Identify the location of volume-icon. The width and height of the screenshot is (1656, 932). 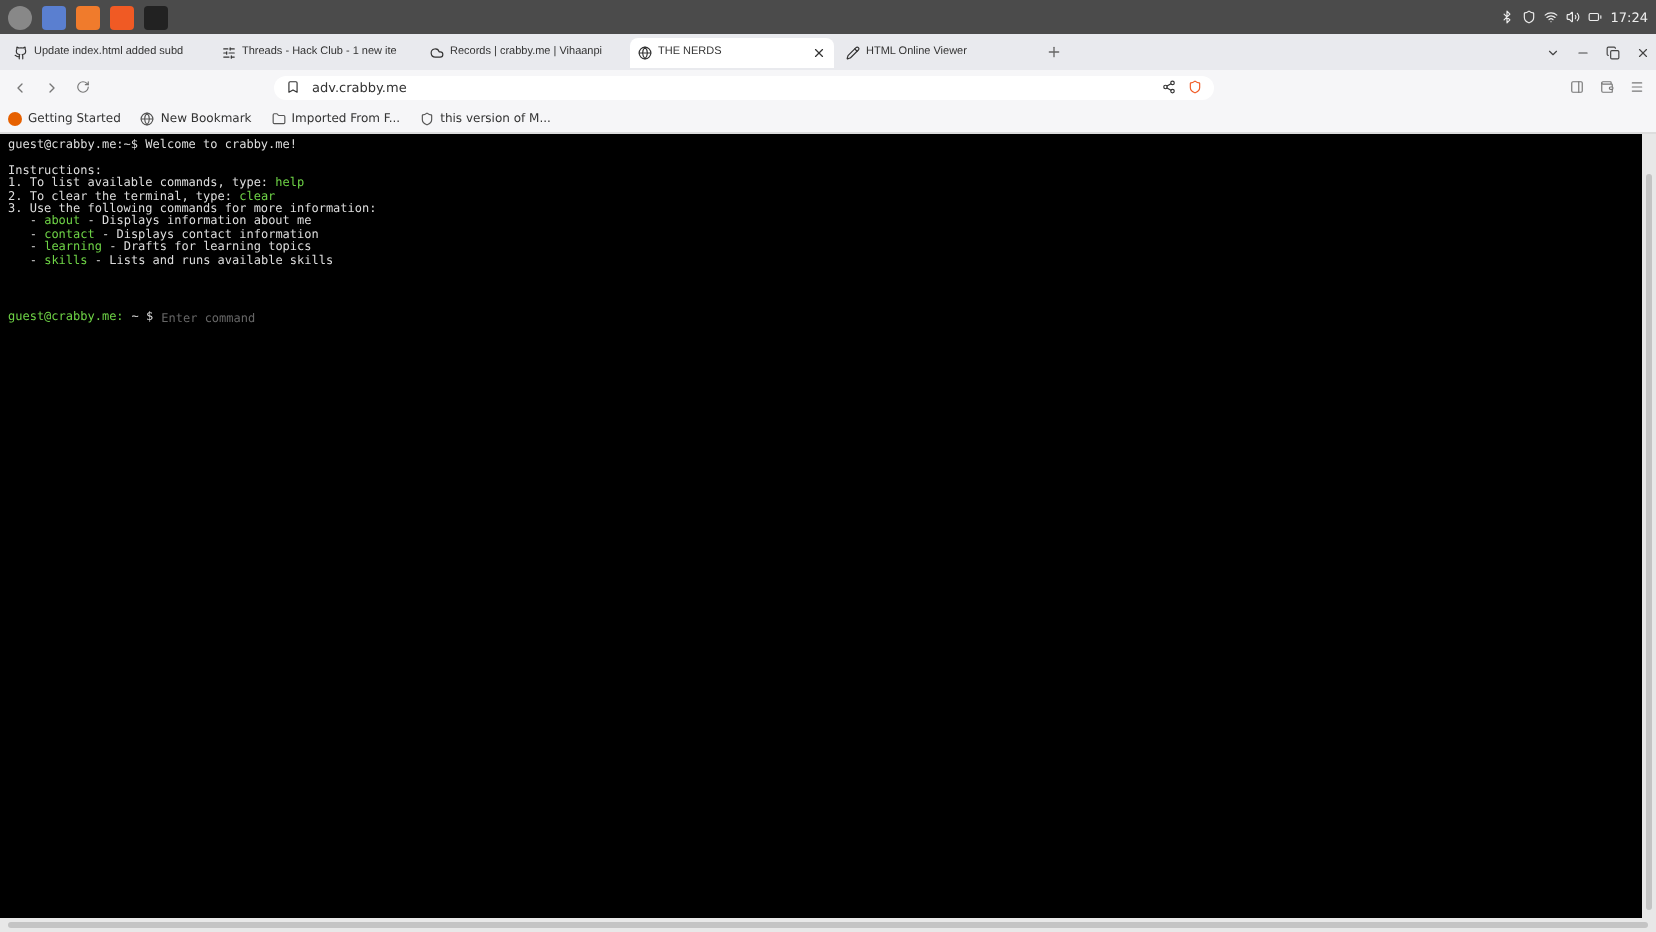
(1573, 17).